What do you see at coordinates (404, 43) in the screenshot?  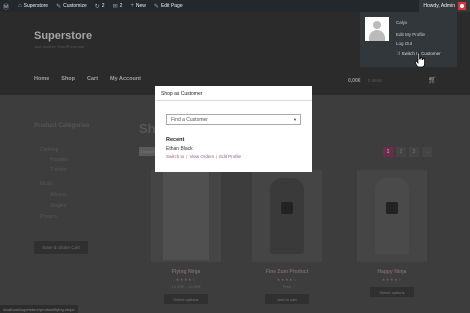 I see `menu-log-out: Log Out` at bounding box center [404, 43].